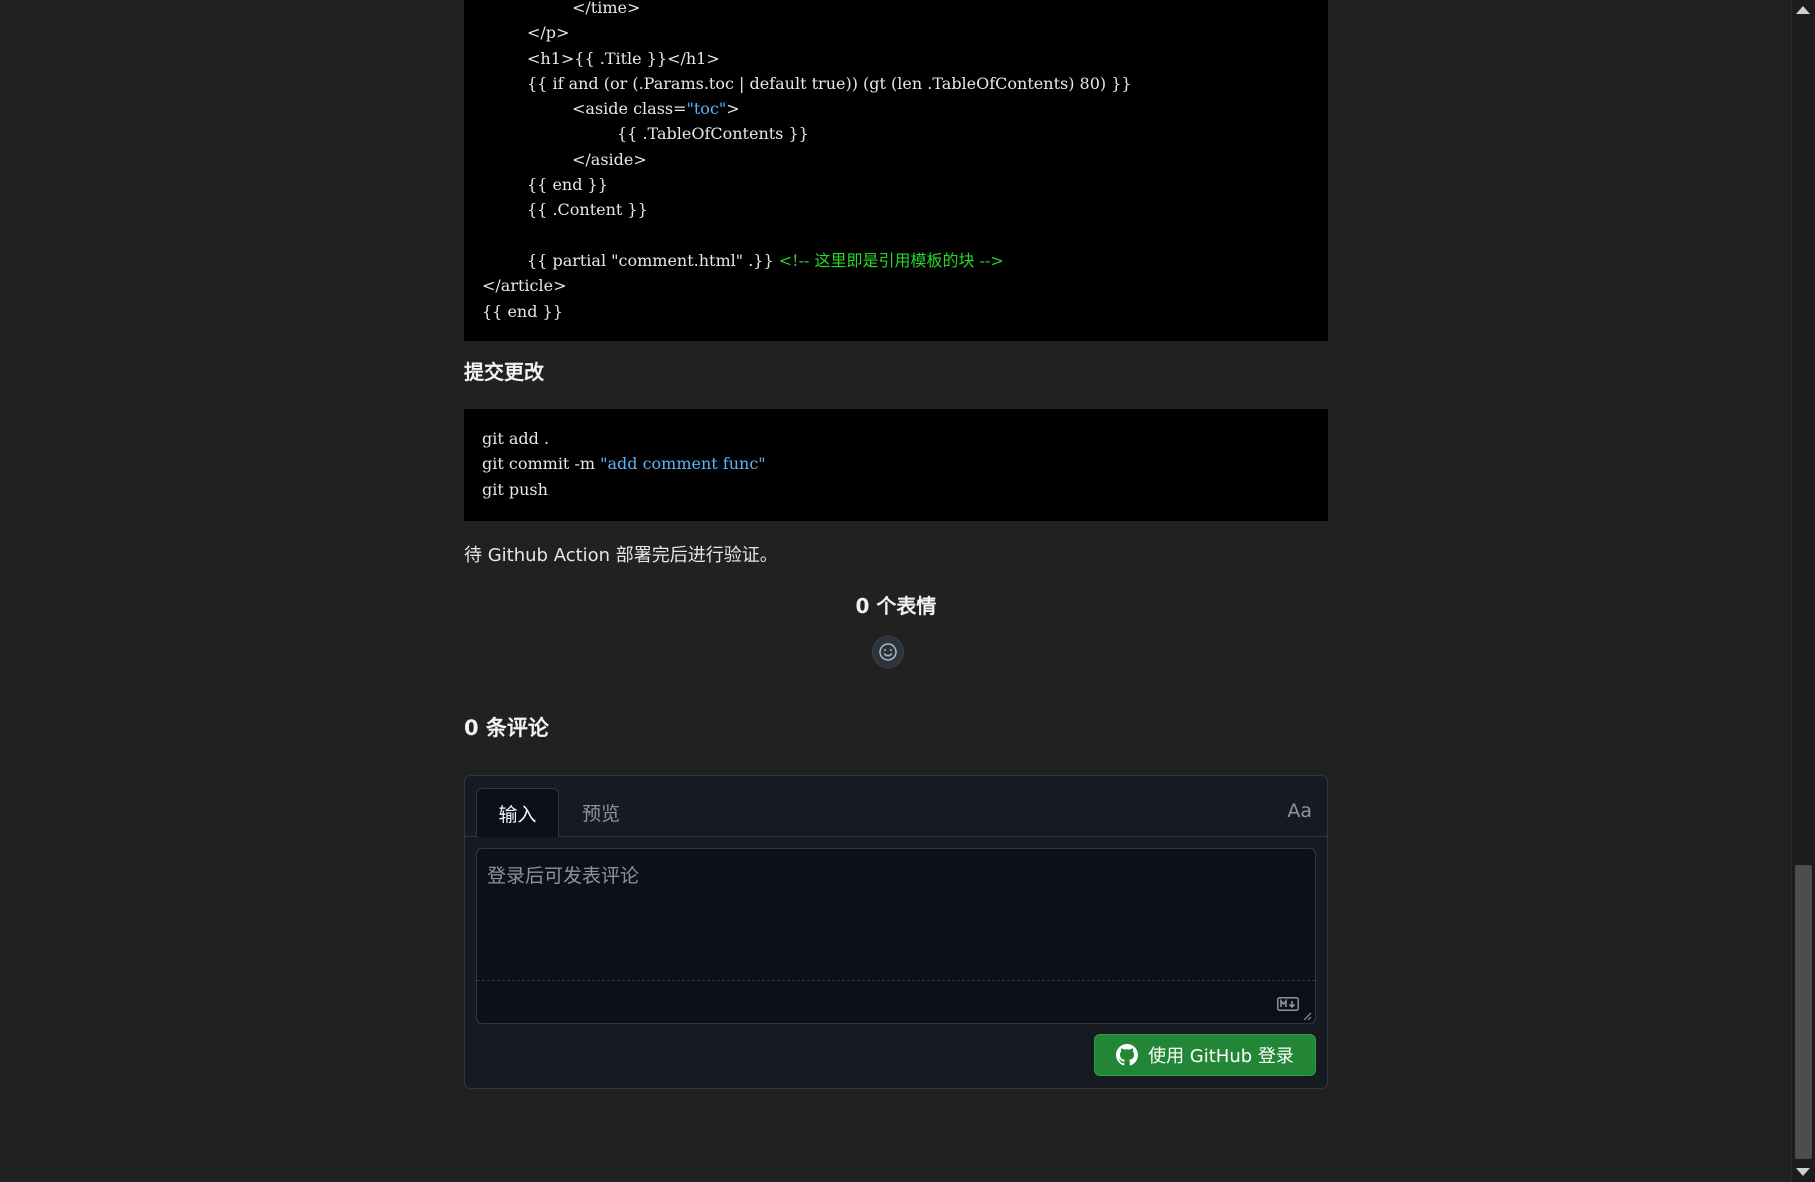 This screenshot has height=1182, width=1815. What do you see at coordinates (896, 133) in the screenshot?
I see `code-line: {{ .TableOfContents }}` at bounding box center [896, 133].